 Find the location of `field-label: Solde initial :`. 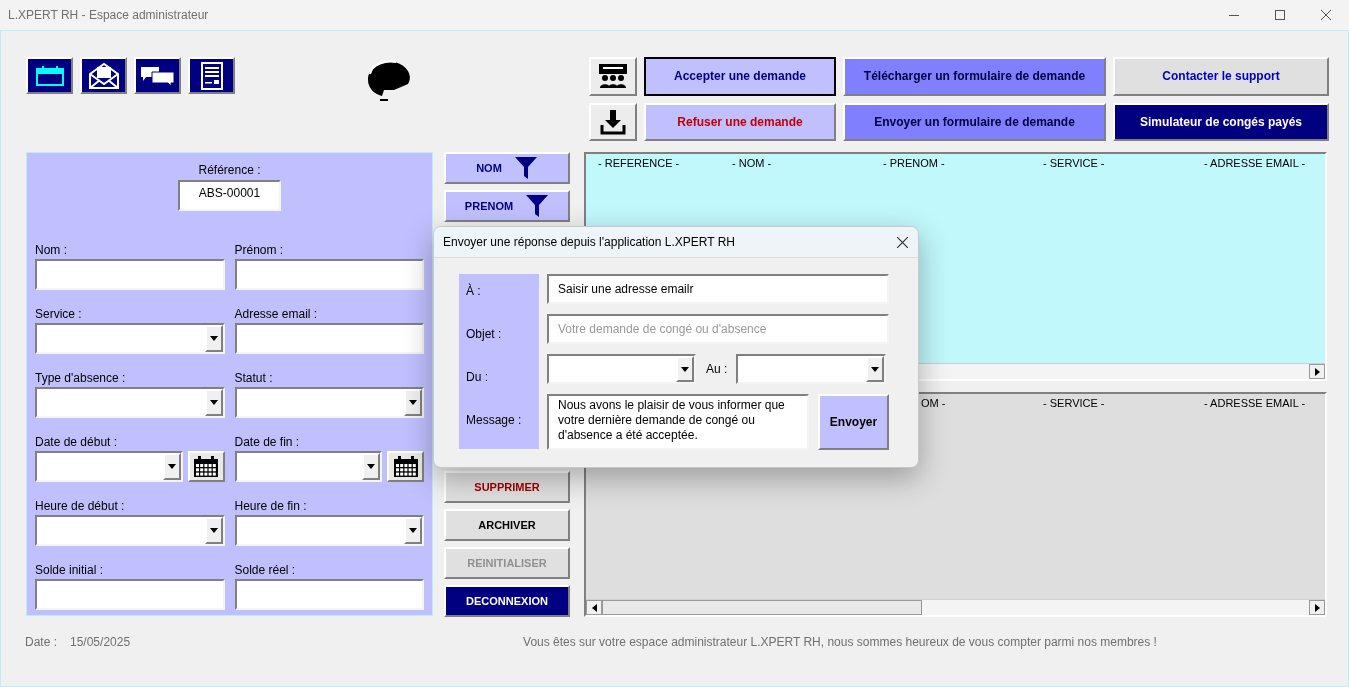

field-label: Solde initial : is located at coordinates (70, 570).